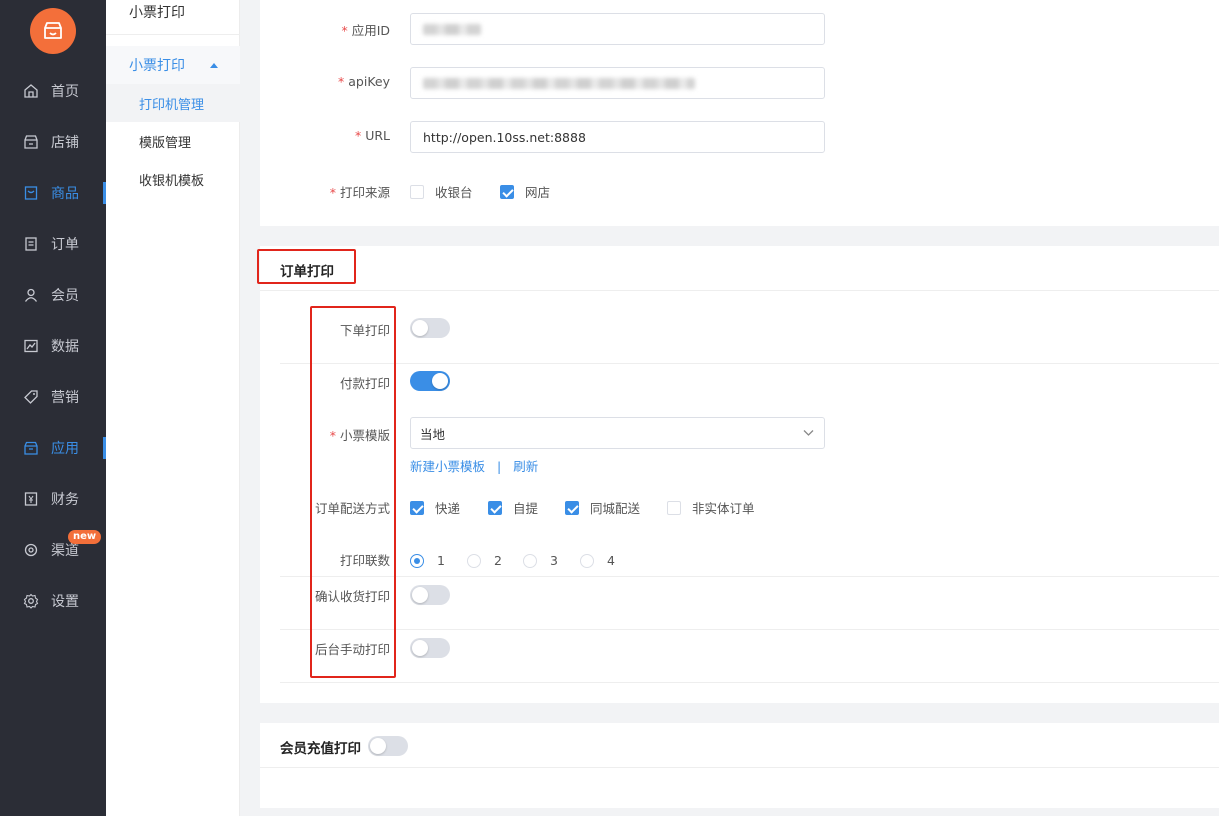 The image size is (1219, 816). I want to click on member-print-toggle, so click(388, 746).